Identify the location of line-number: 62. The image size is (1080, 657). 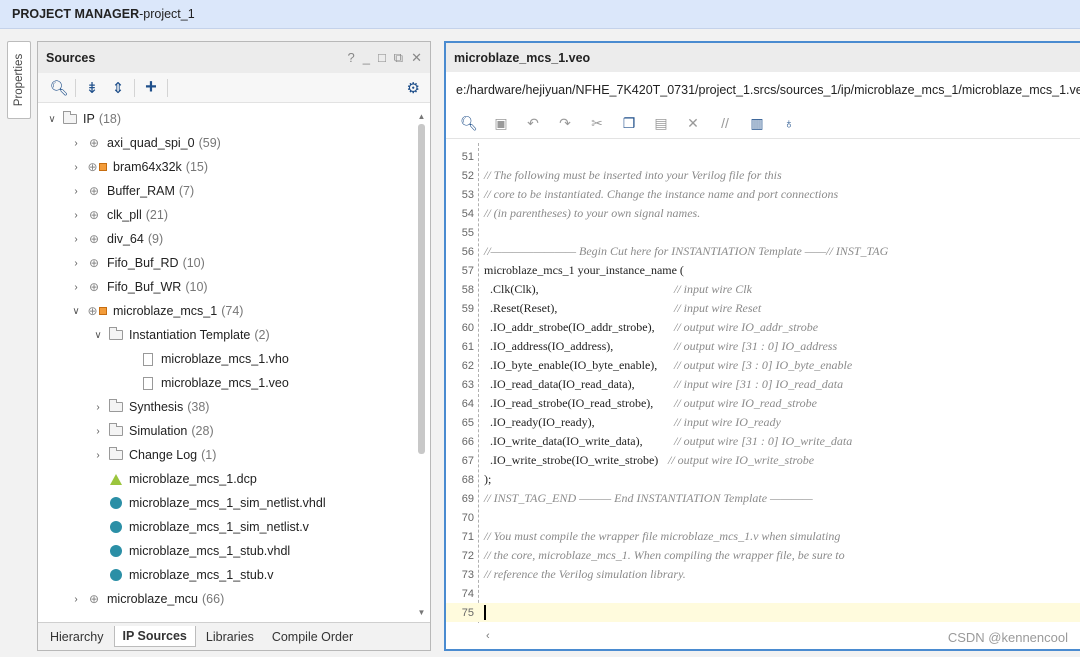
(467, 365).